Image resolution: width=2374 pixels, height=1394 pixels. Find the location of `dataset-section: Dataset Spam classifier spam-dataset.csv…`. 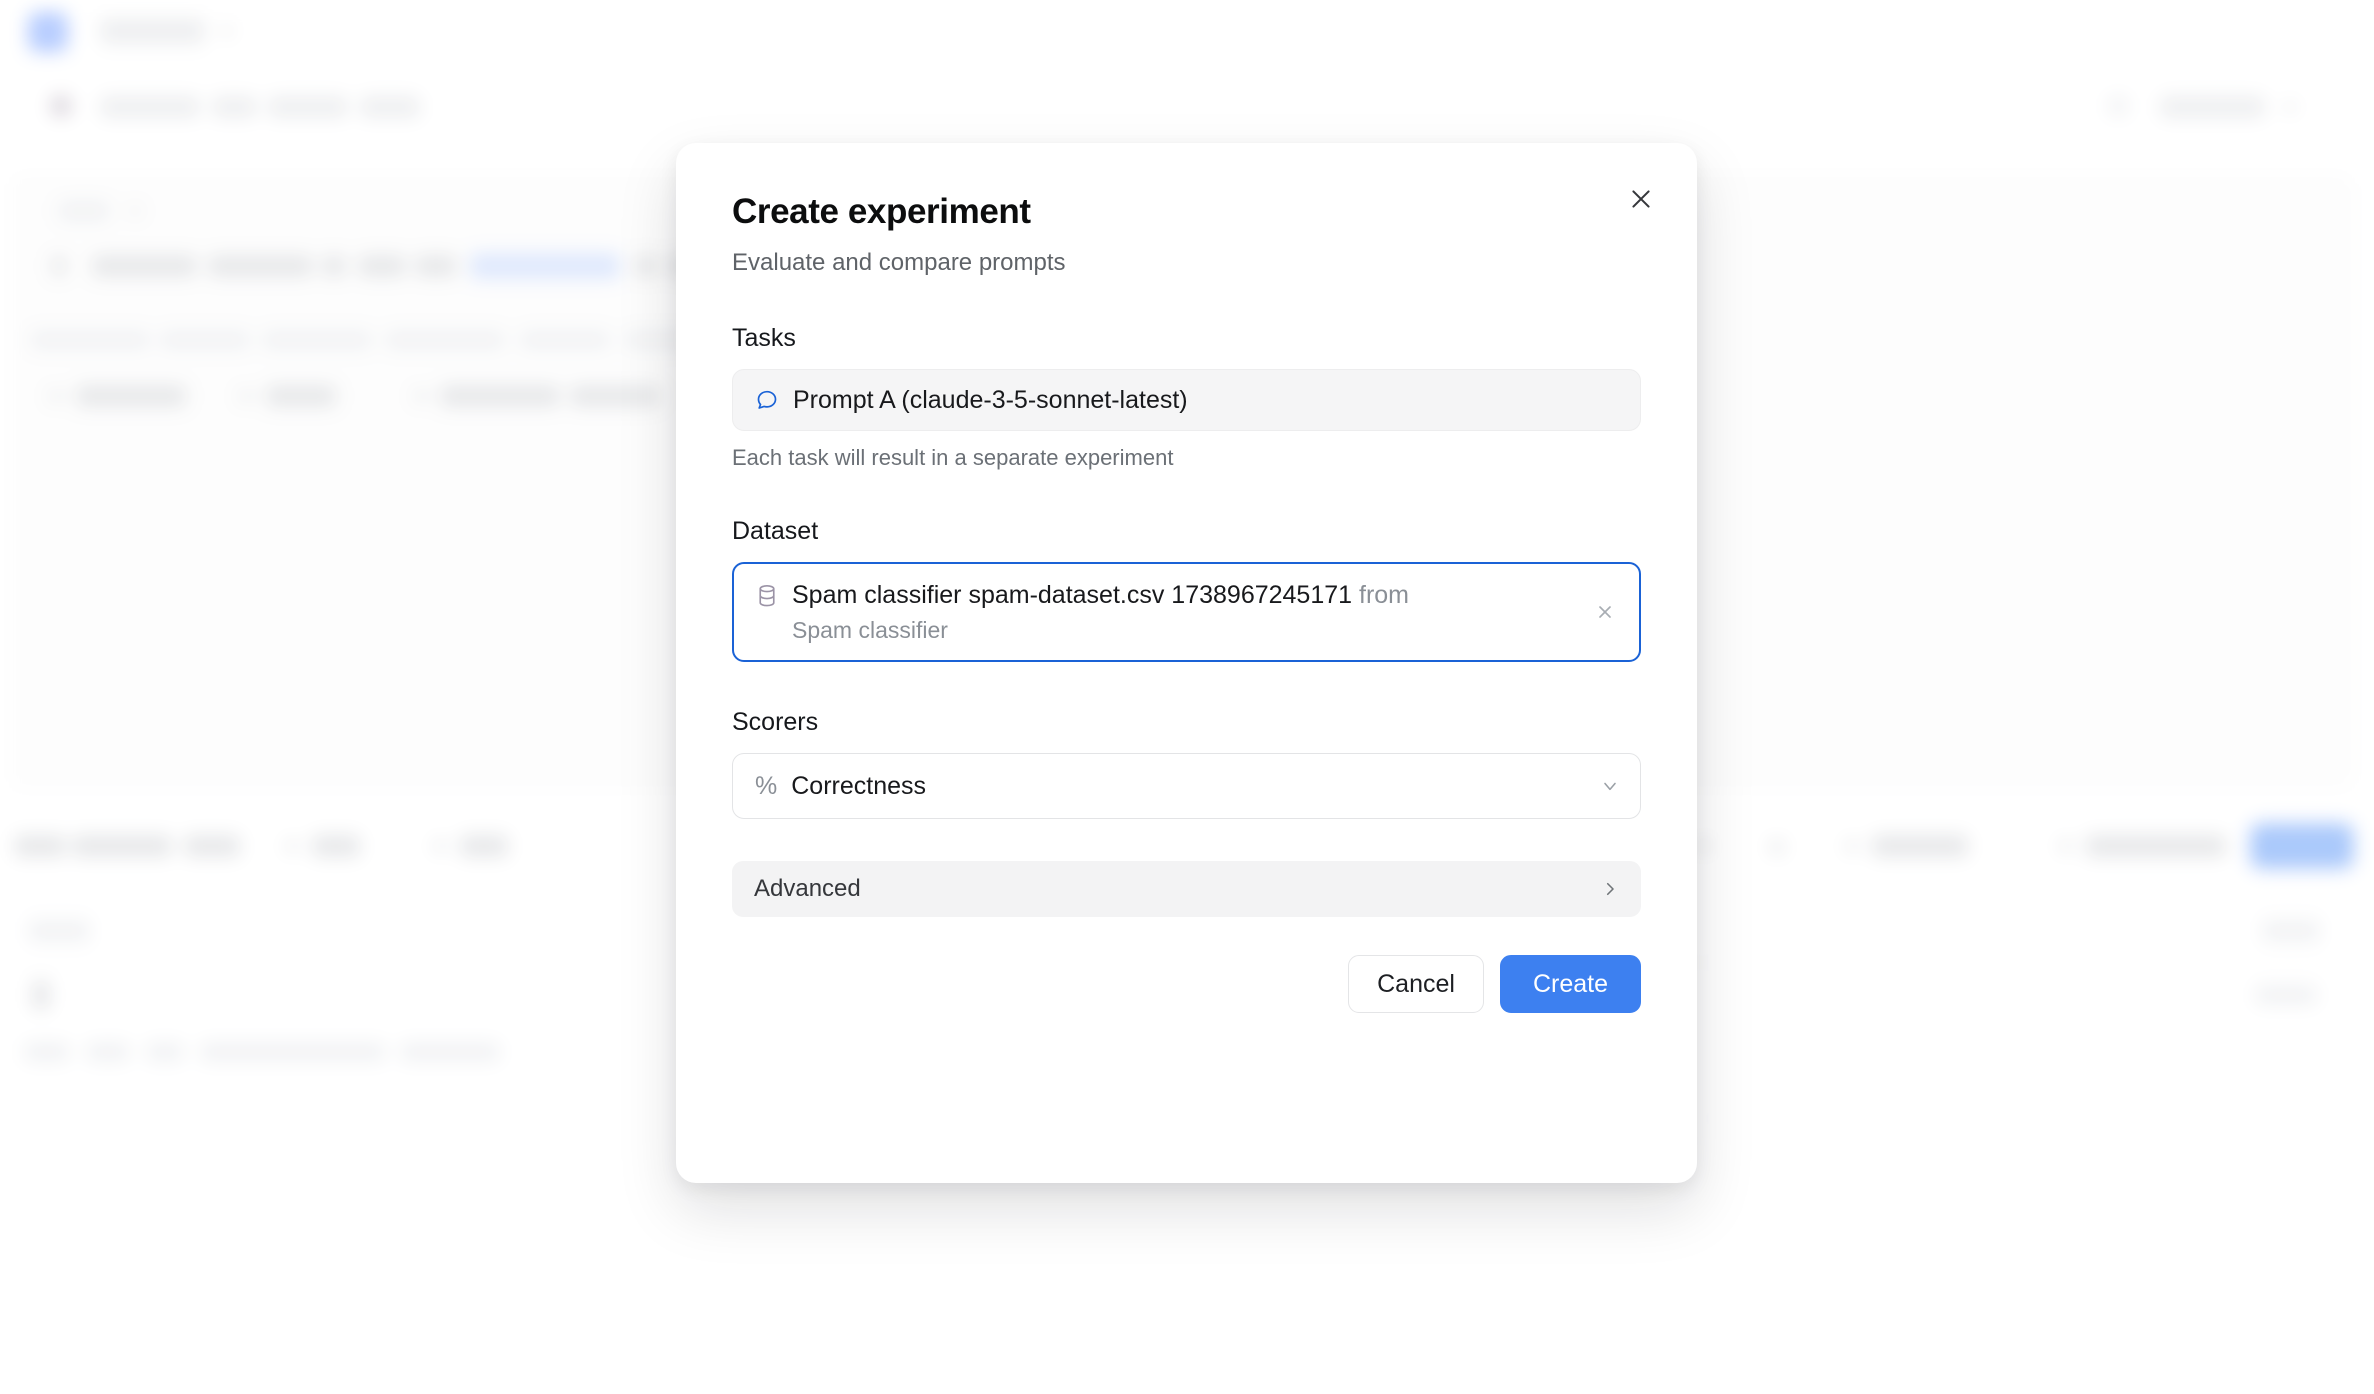

dataset-section: Dataset Spam classifier spam-dataset.csv… is located at coordinates (1186, 590).